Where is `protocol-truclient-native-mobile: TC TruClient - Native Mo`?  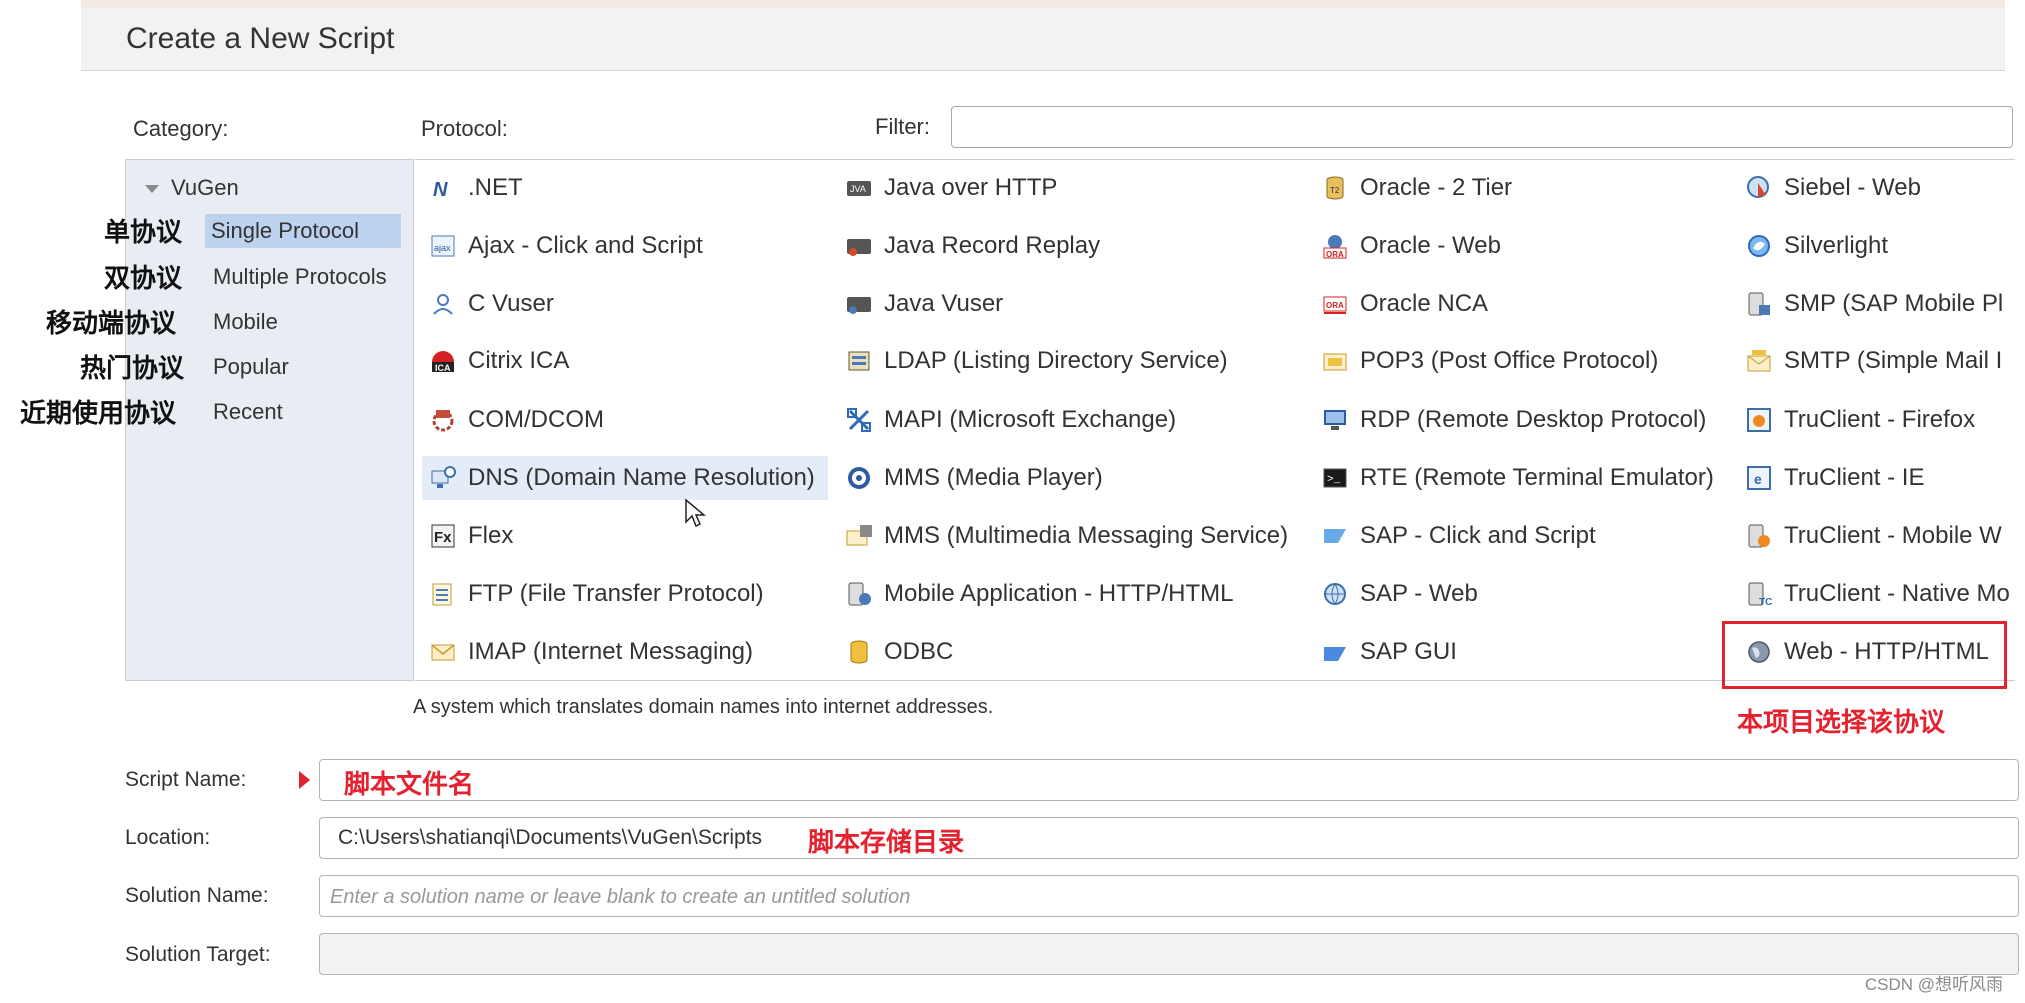
protocol-truclient-native-mobile: TC TruClient - Native Mo is located at coordinates (1878, 594).